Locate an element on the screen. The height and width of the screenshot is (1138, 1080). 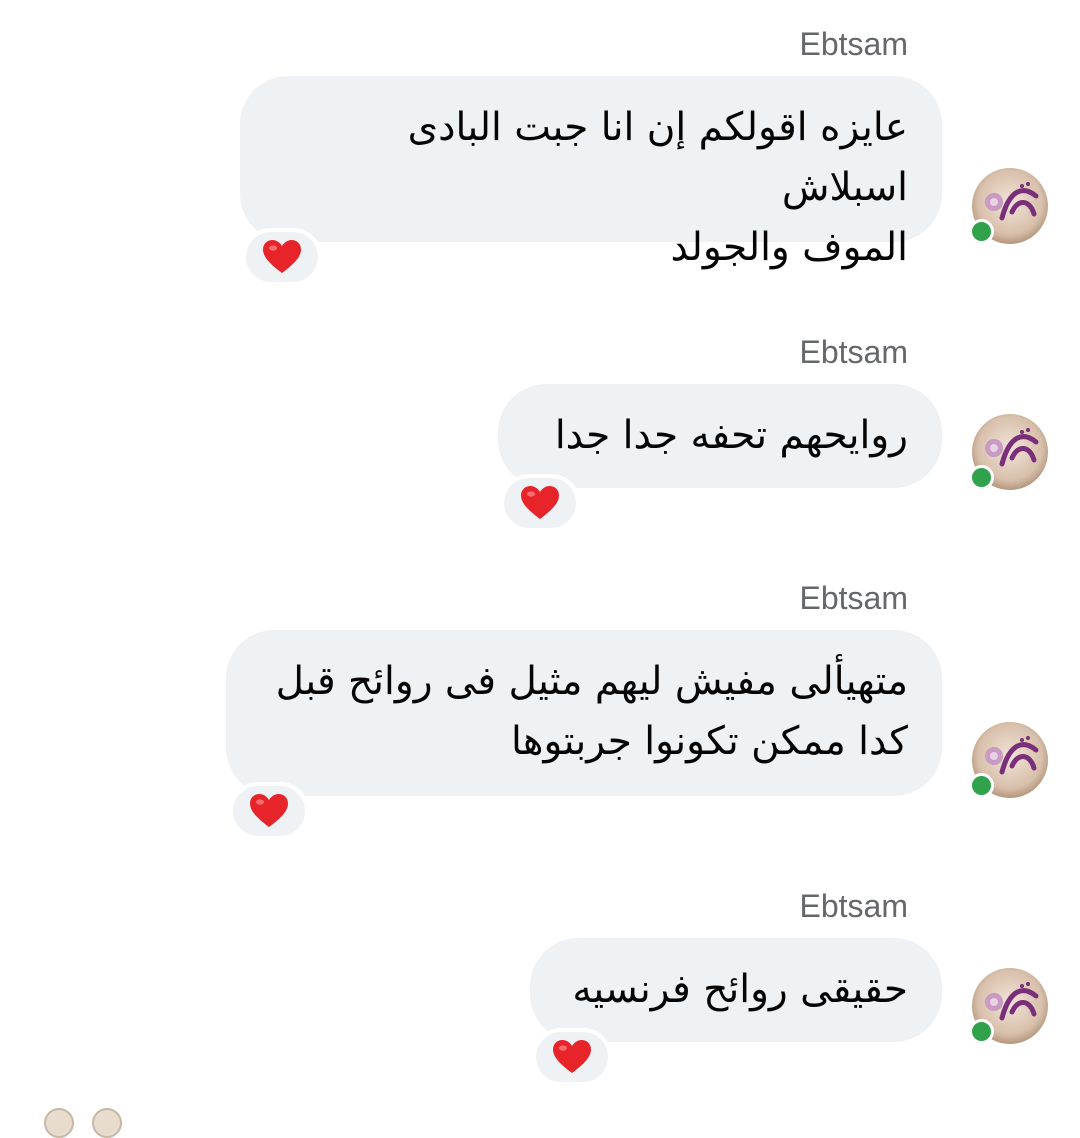
message-bubble: روايحهم تحفه جدا جدا is located at coordinates (720, 436).